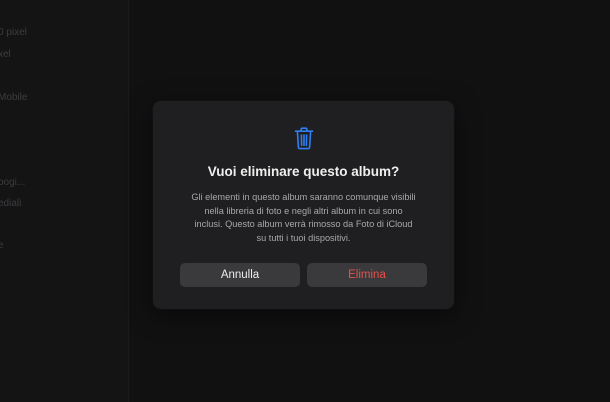 This screenshot has width=610, height=402. What do you see at coordinates (5, 54) in the screenshot?
I see `sidebar-item-label: xel` at bounding box center [5, 54].